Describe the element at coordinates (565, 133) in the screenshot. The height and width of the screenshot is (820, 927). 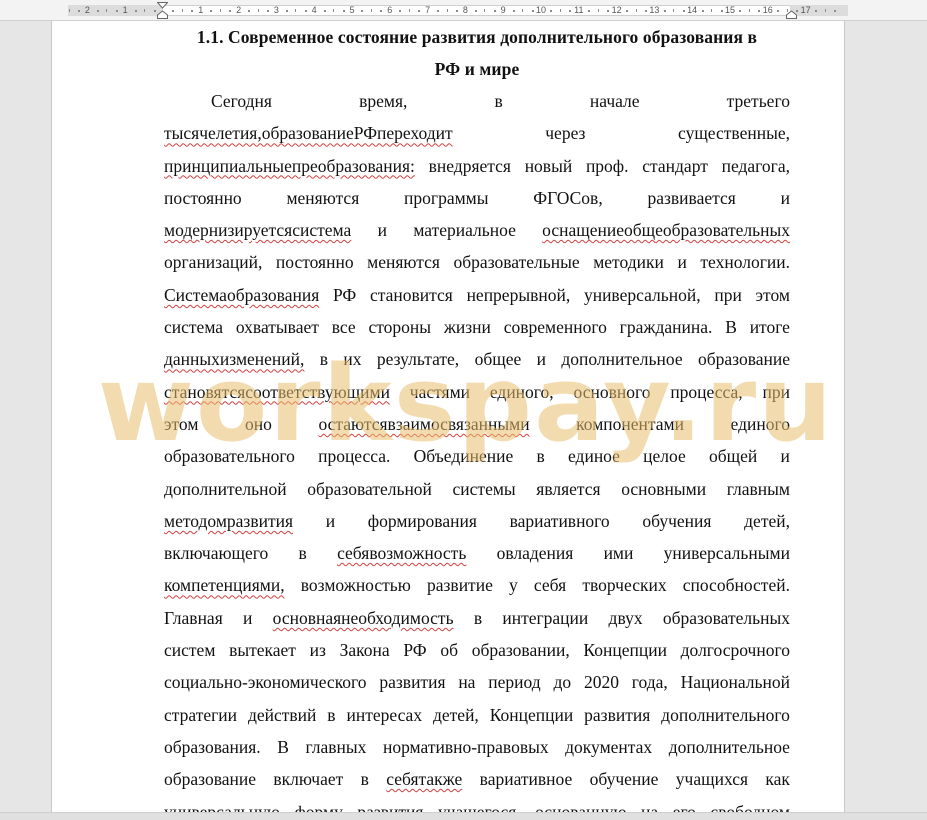
I see `word: через` at that location.